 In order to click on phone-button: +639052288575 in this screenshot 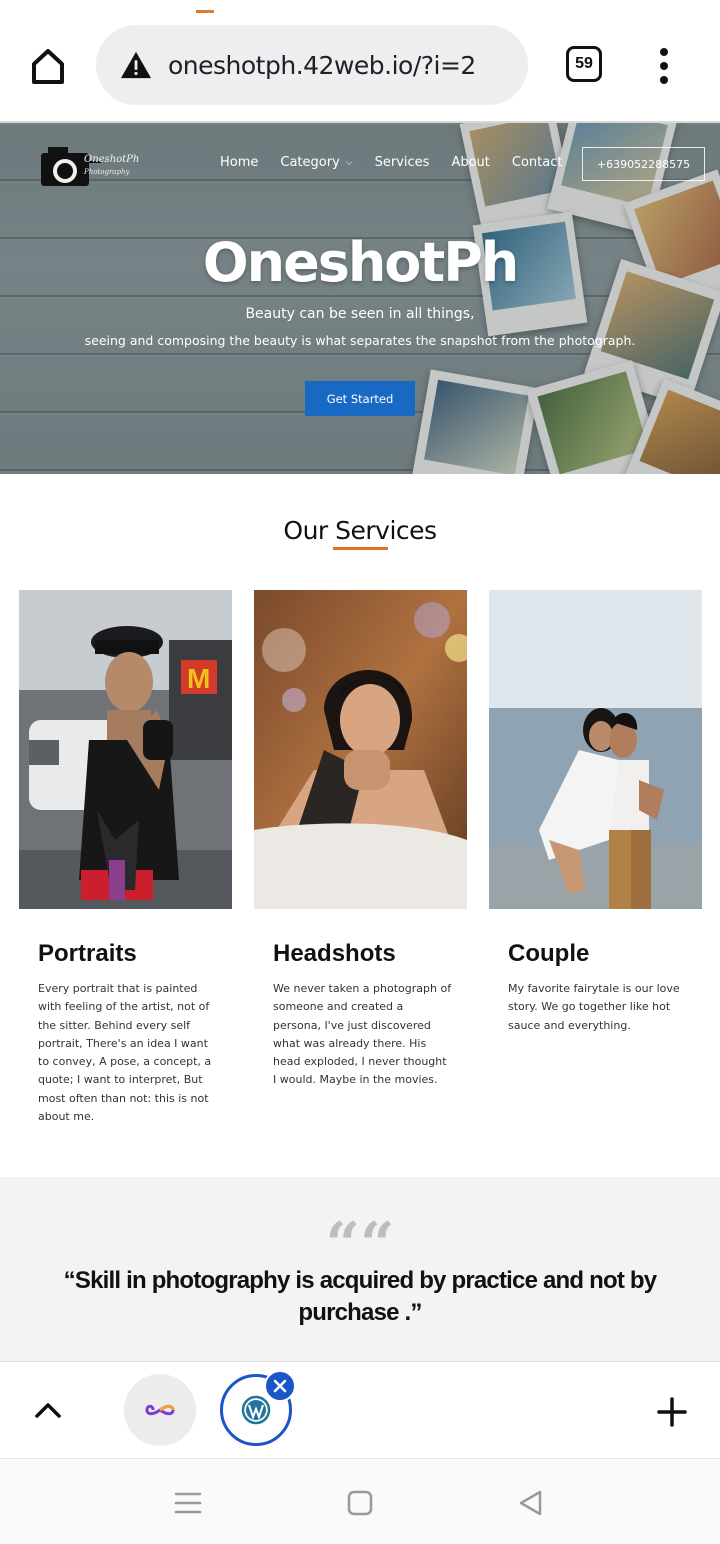, I will do `click(643, 164)`.